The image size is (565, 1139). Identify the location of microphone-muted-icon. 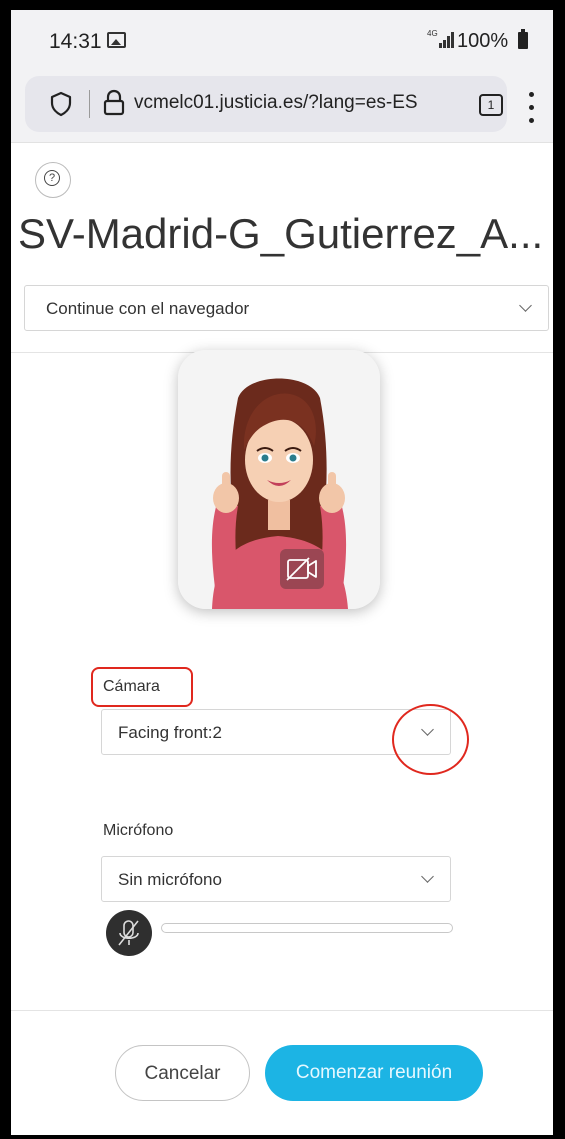
(128, 933).